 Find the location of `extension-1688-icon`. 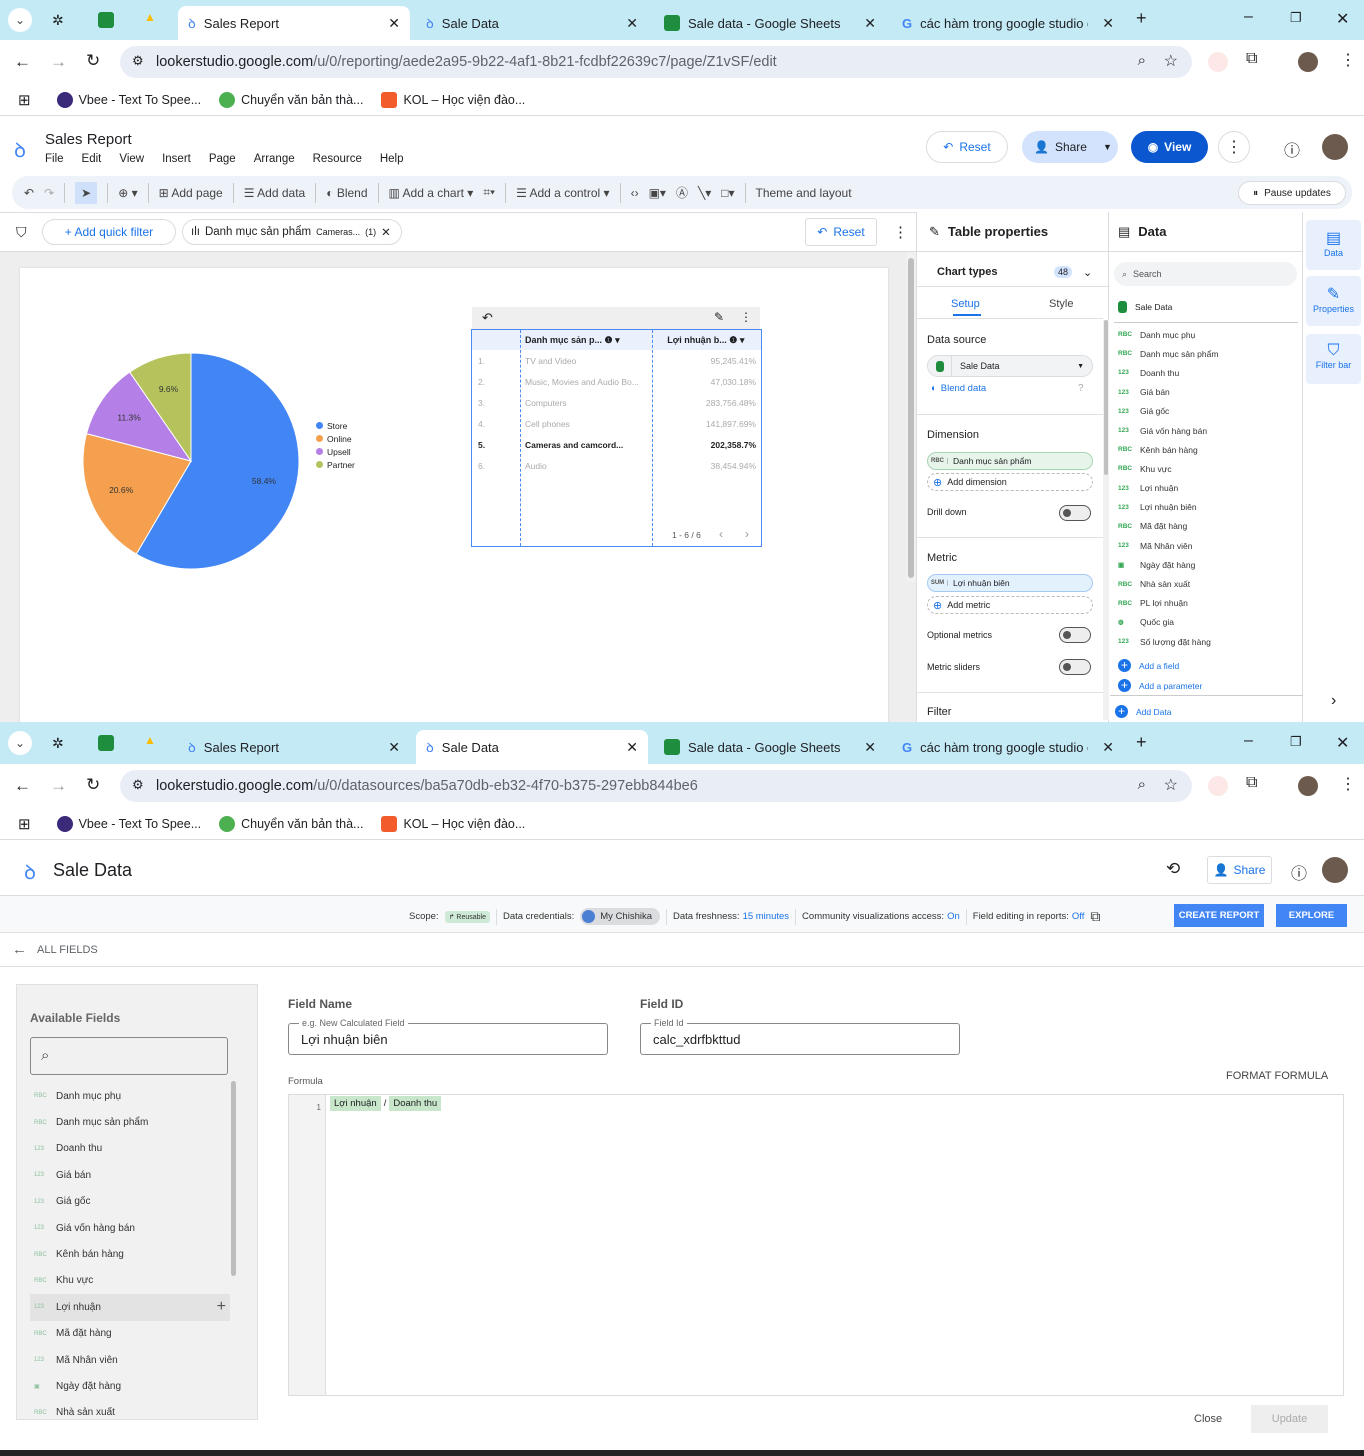

extension-1688-icon is located at coordinates (1218, 786).